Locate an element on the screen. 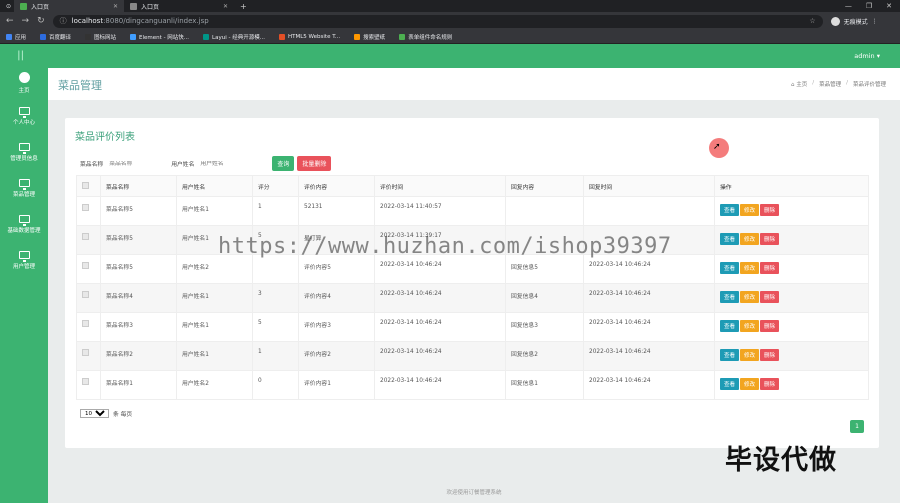  sidebar-item: 主页 is located at coordinates (24, 83).